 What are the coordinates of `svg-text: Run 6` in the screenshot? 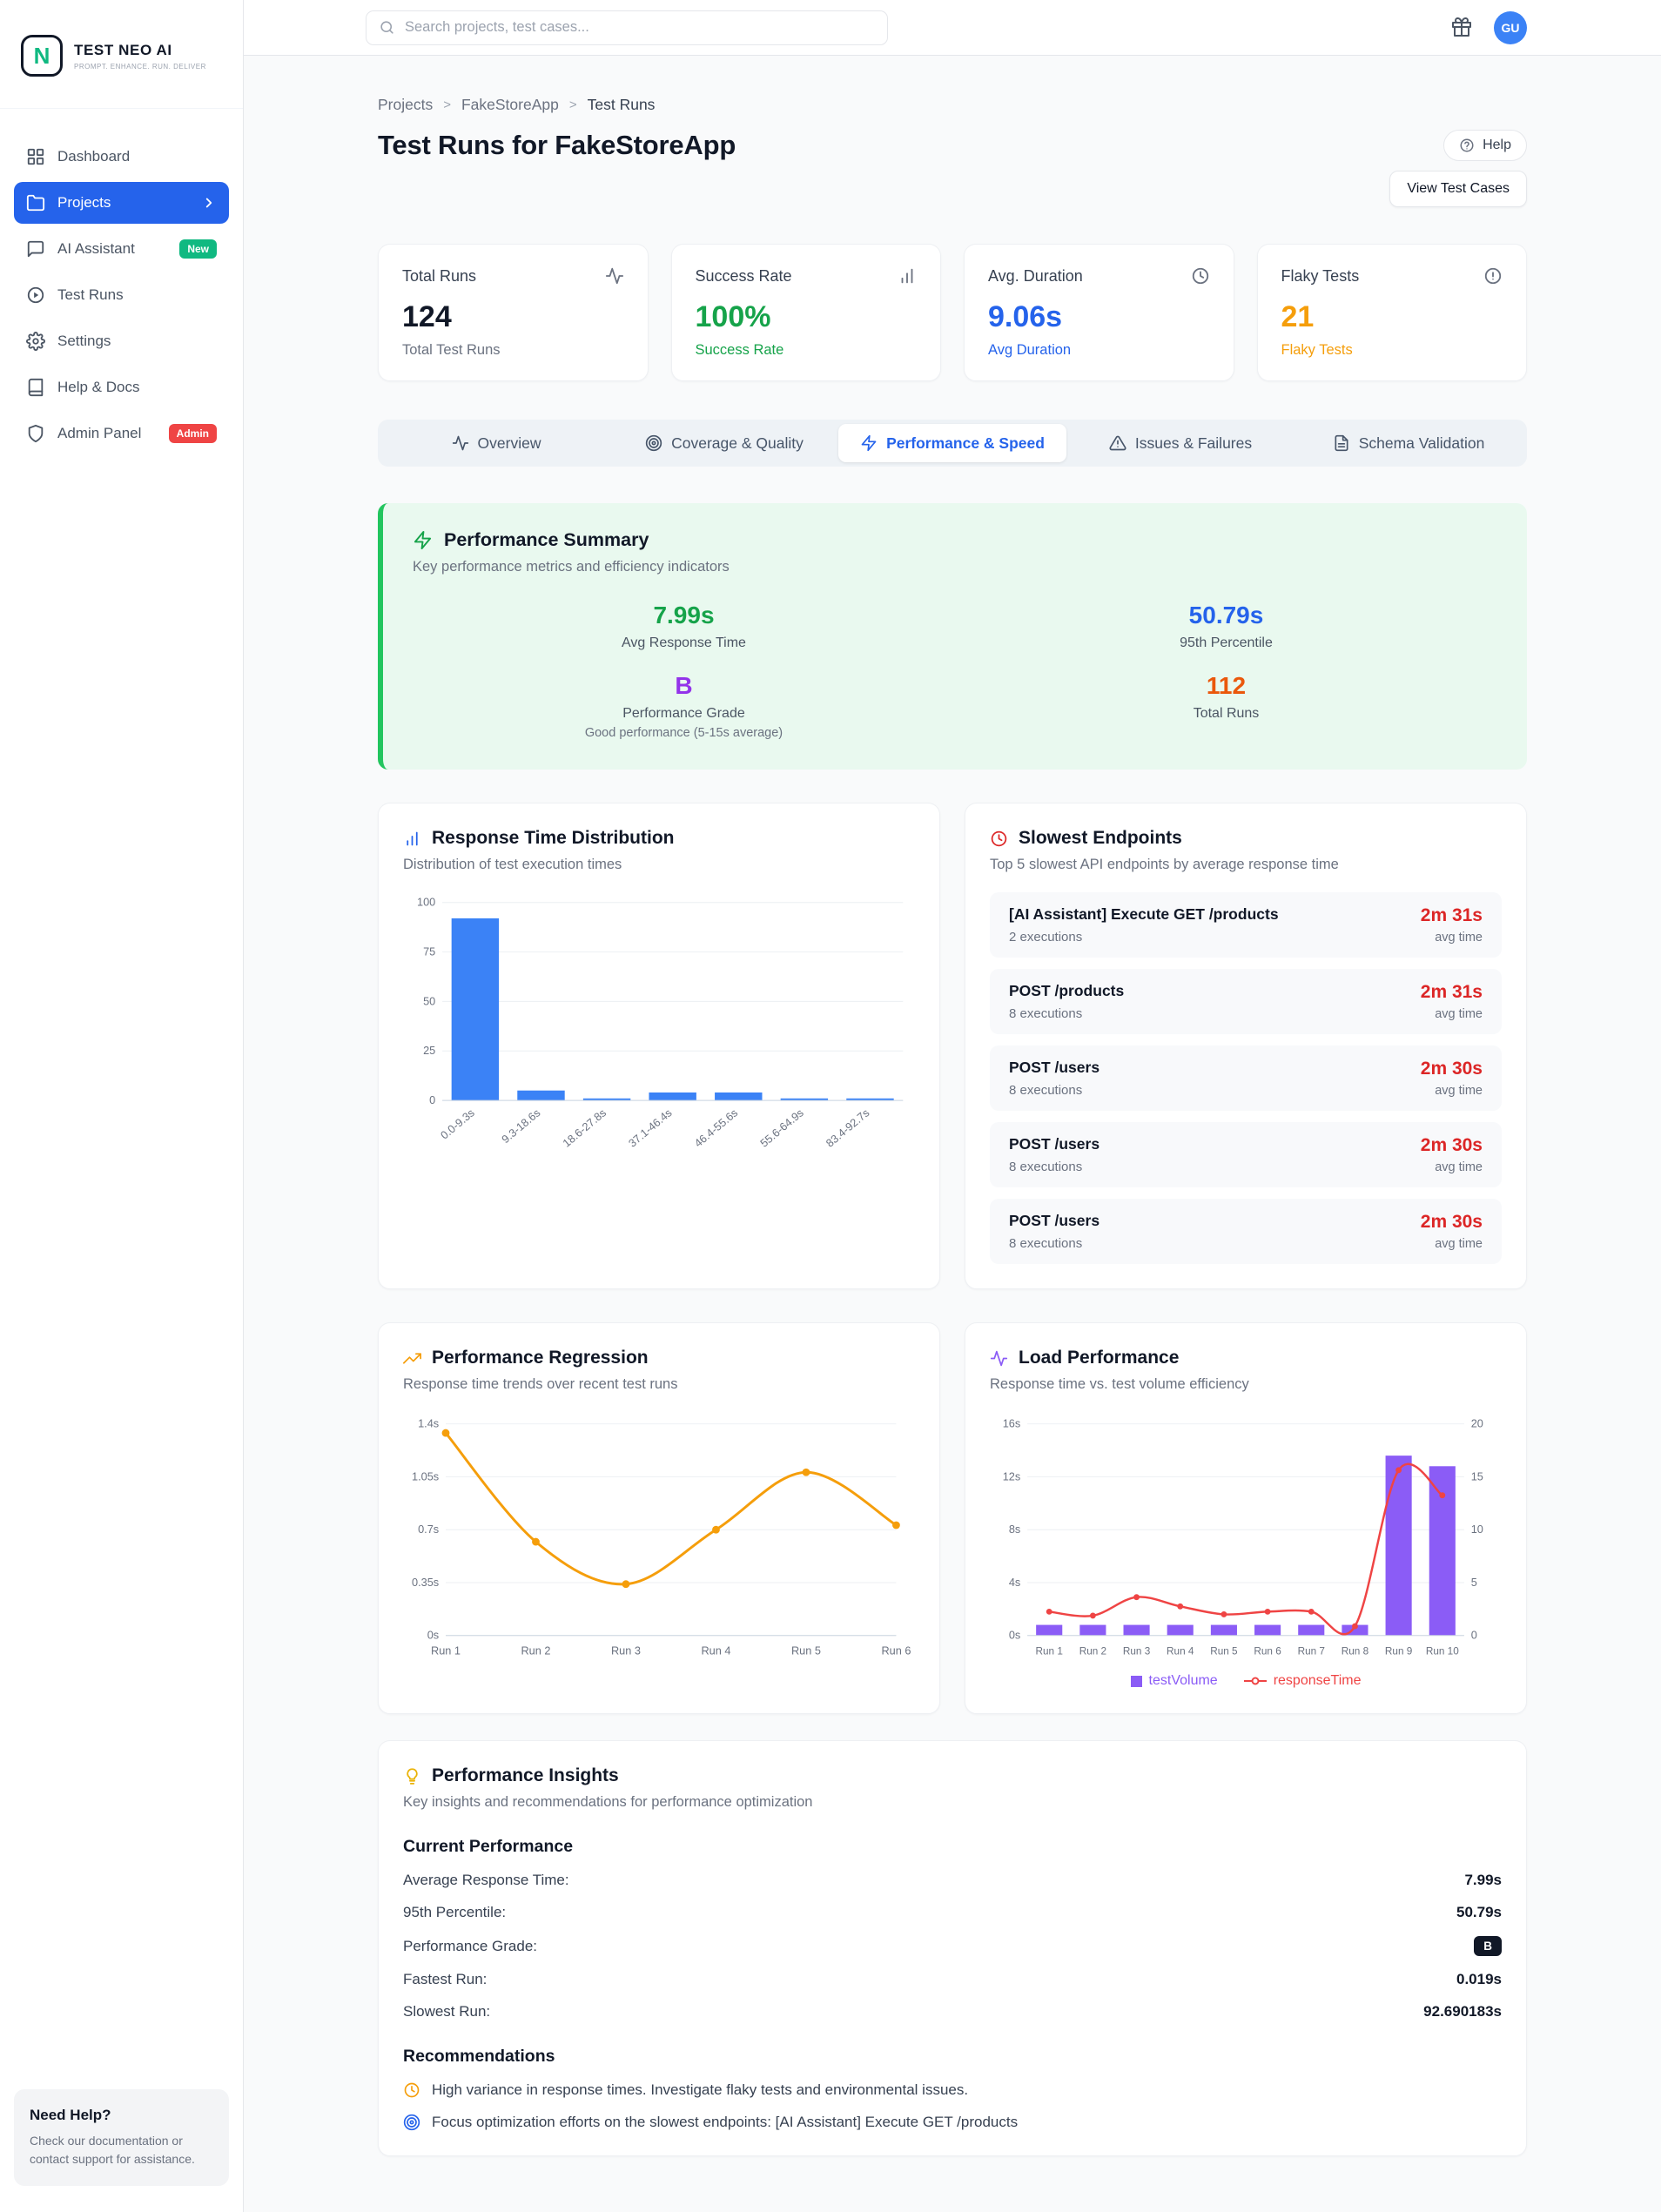 It's located at (1267, 1651).